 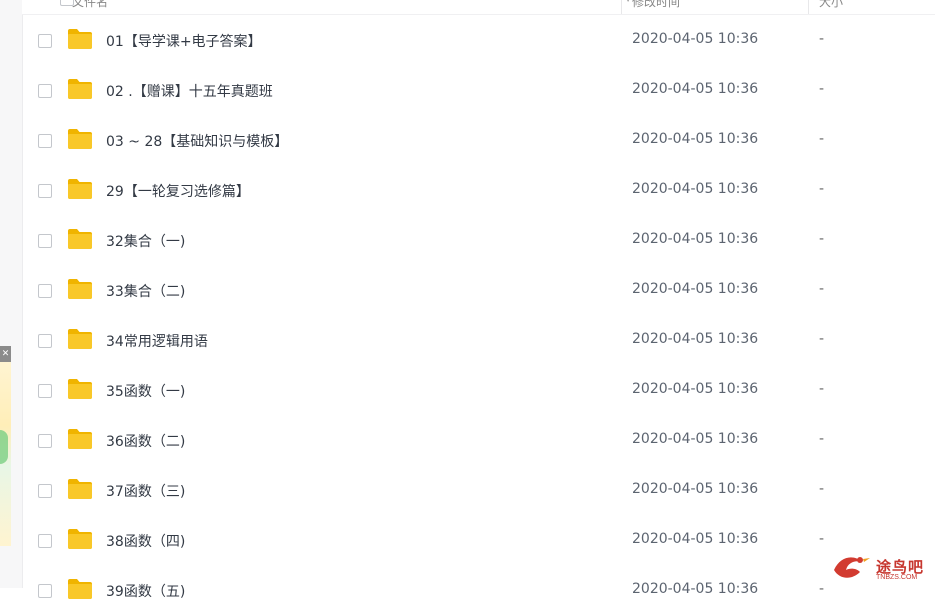 What do you see at coordinates (4, 447) in the screenshot?
I see `ad-leaf-icon` at bounding box center [4, 447].